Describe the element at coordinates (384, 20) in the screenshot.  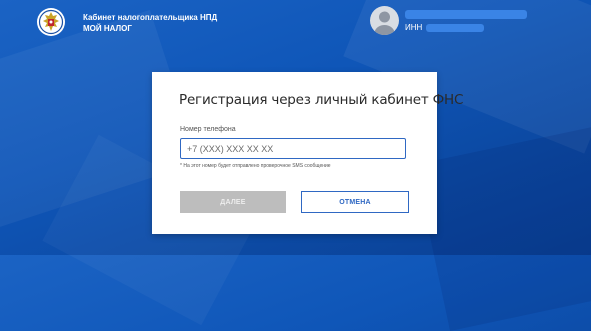
I see `user-avatar-icon` at that location.